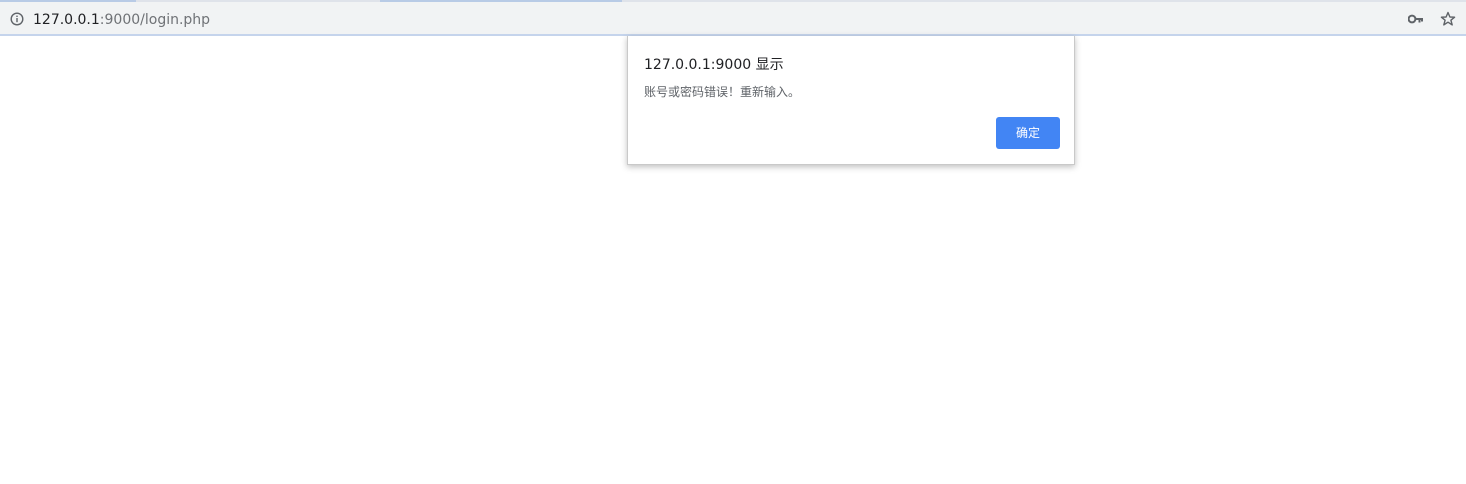 This screenshot has height=484, width=1466. Describe the element at coordinates (1416, 19) in the screenshot. I see `key-icon` at that location.